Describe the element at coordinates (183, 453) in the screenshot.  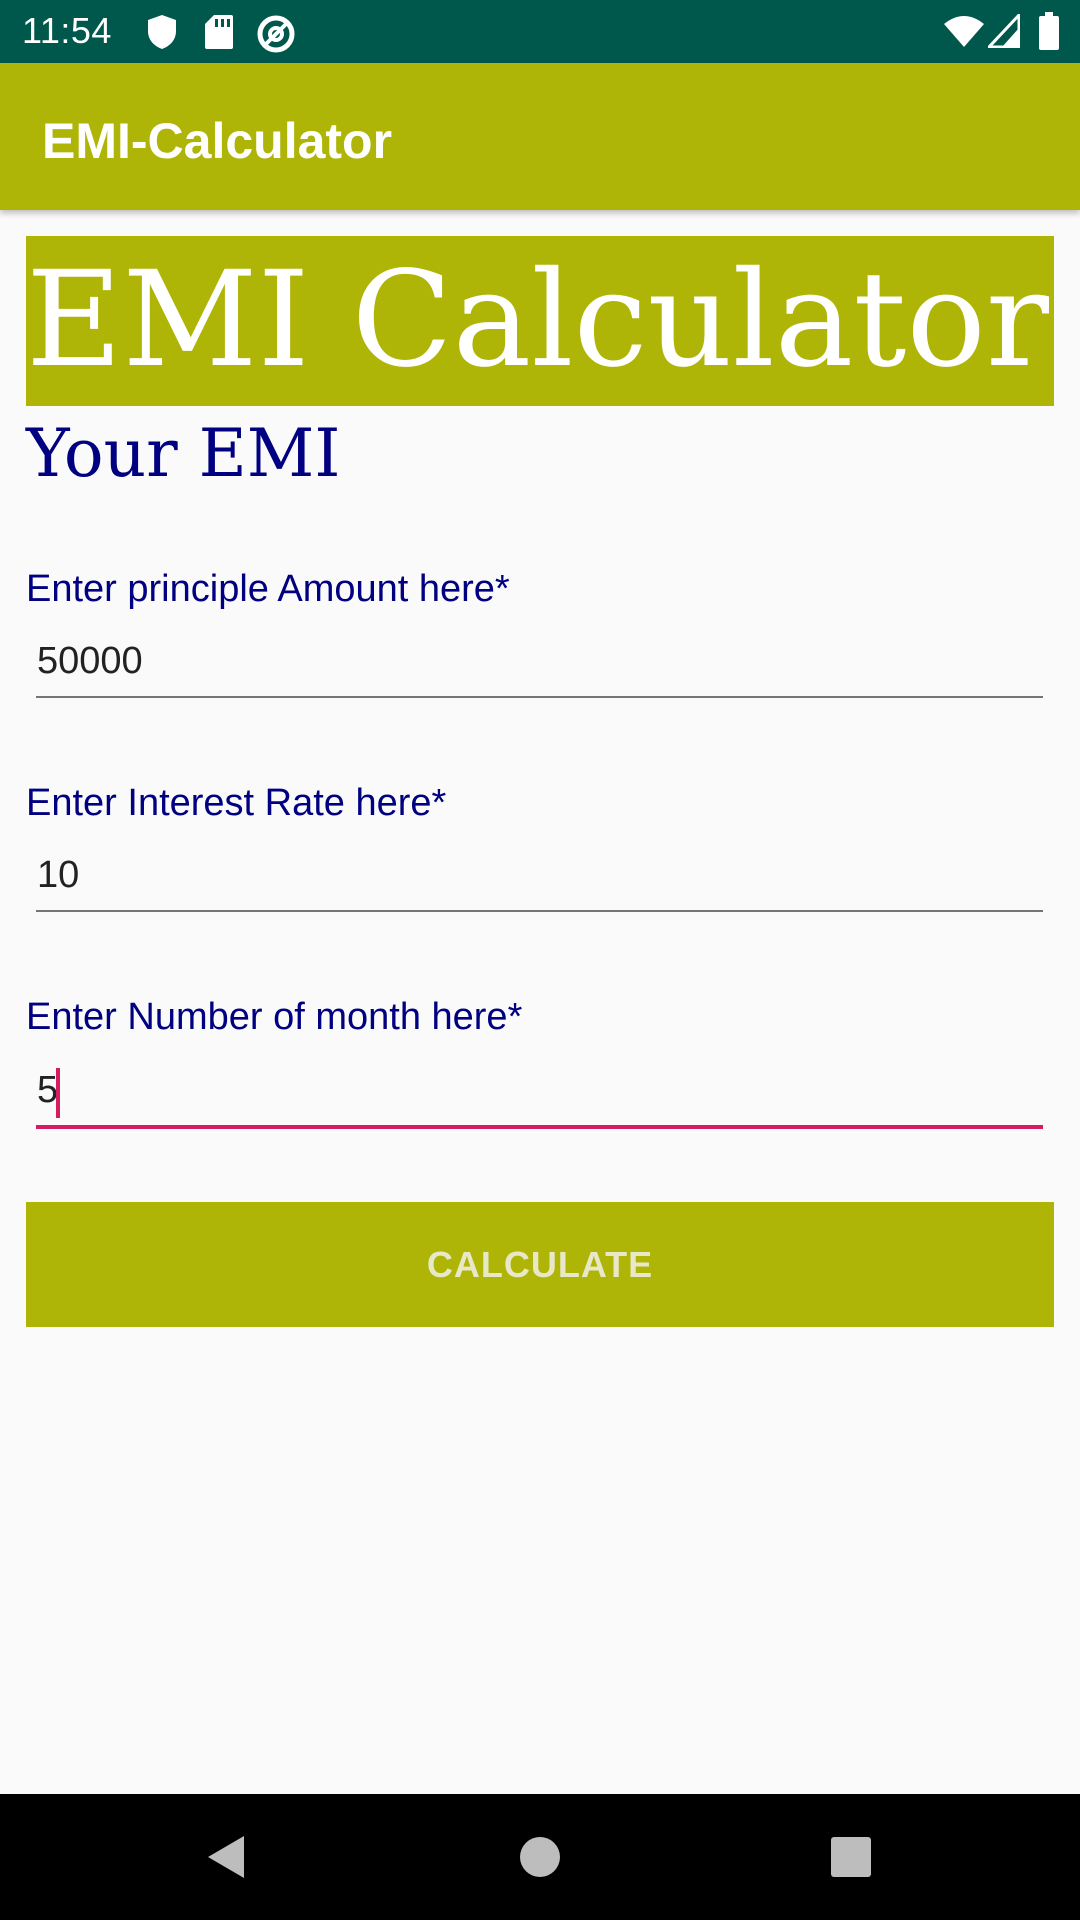
I see `emi-result-label: Your EMI` at that location.